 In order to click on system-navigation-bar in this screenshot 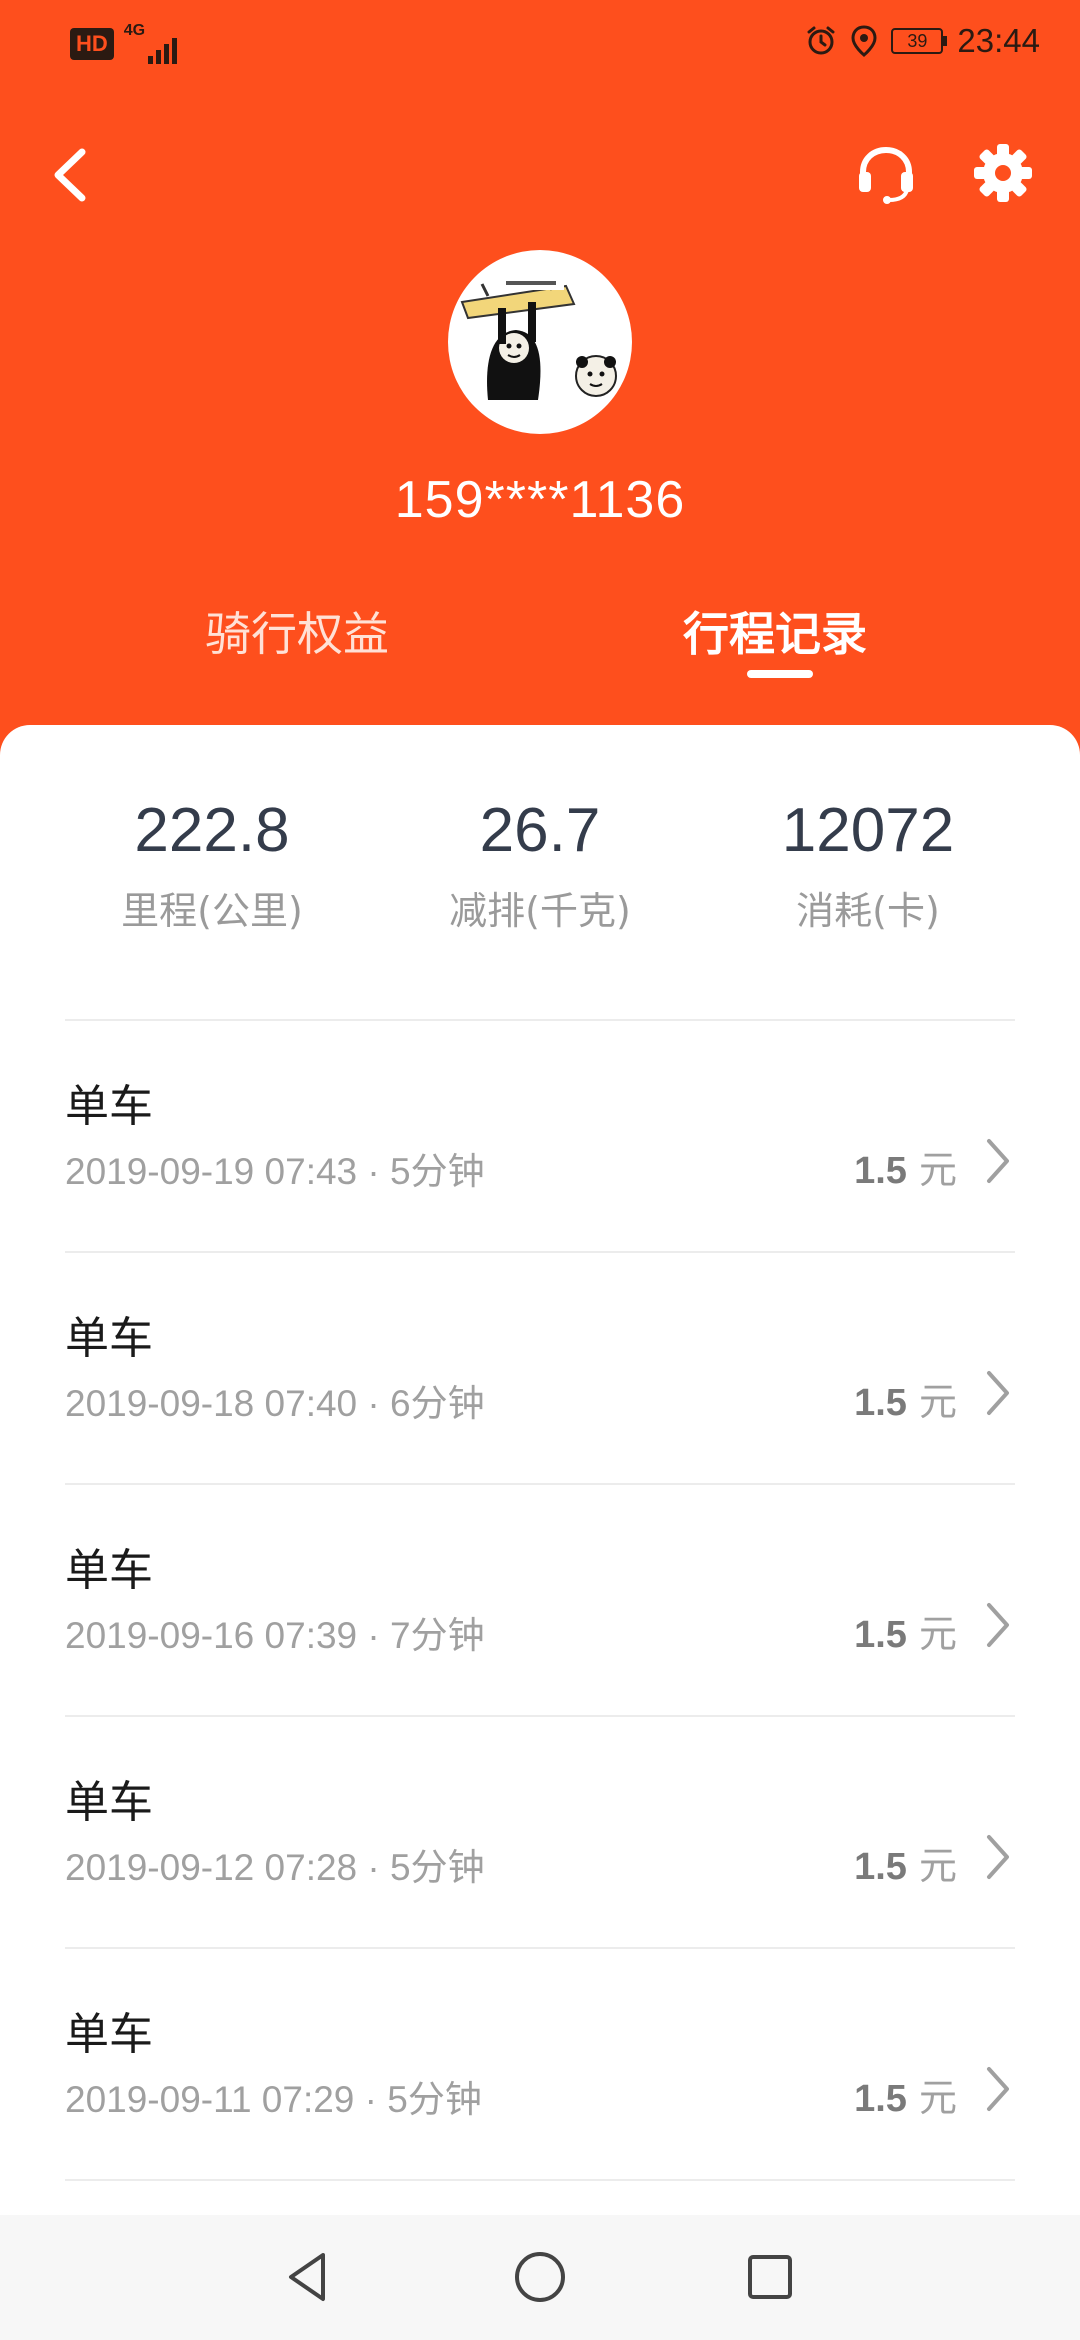, I will do `click(540, 2277)`.